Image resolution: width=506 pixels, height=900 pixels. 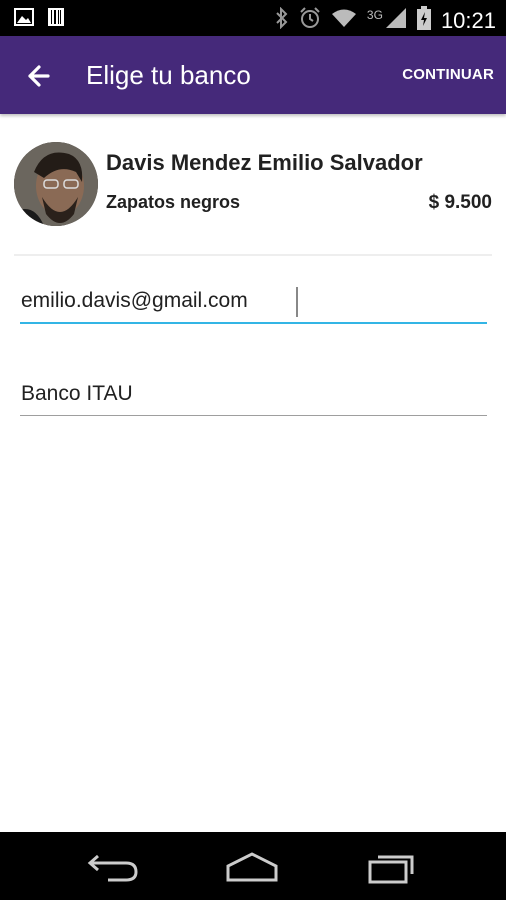 I want to click on item-name: Zapatos negros, so click(x=173, y=202).